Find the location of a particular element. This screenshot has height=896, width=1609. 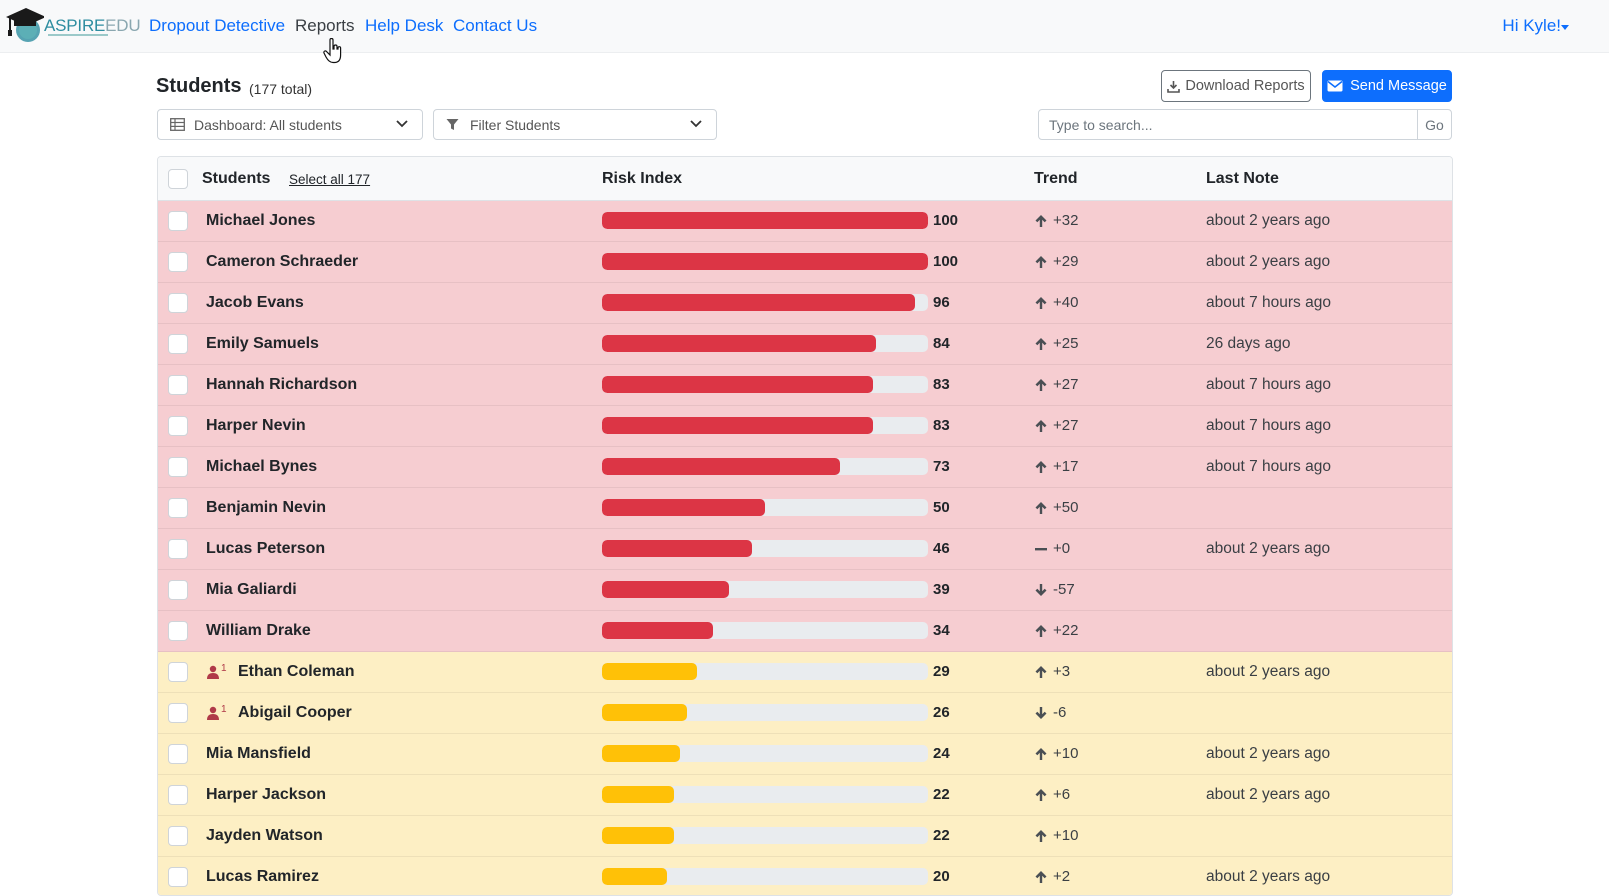

table-row: Emily Samuels 84 +25 26 days ago is located at coordinates (805, 344).